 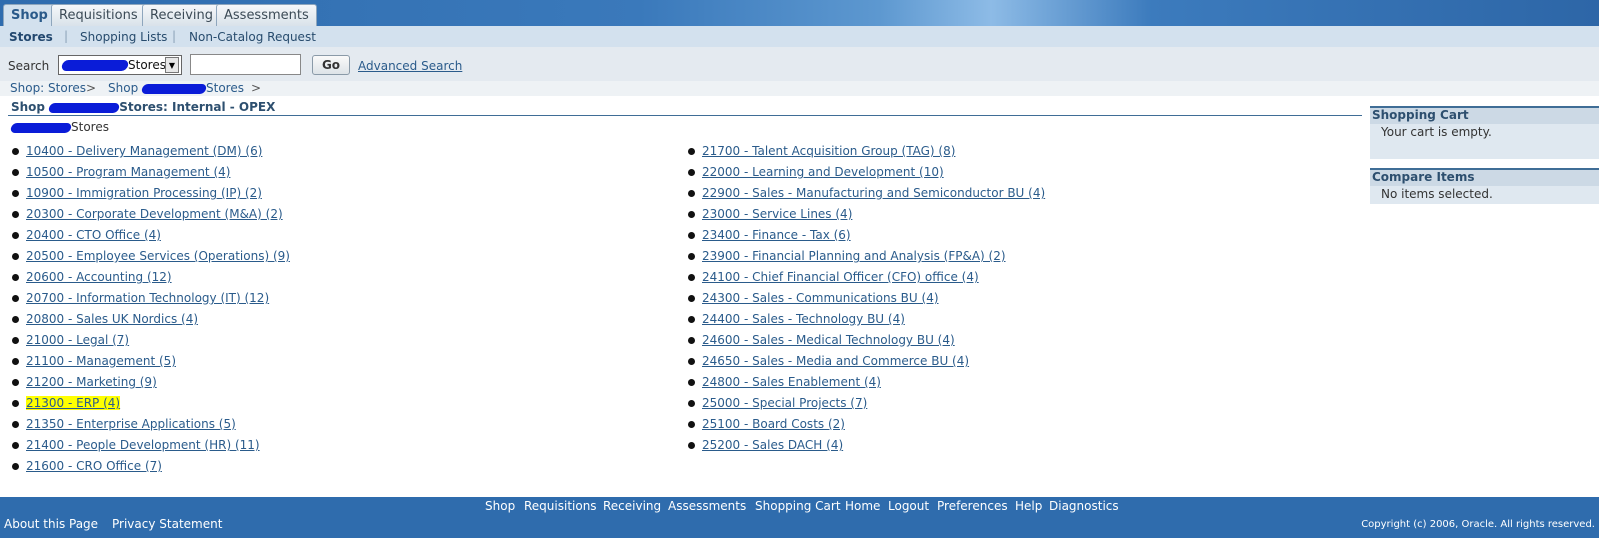 What do you see at coordinates (866, 447) in the screenshot?
I see `store-list-item: 25200 - Sales DACH (4)` at bounding box center [866, 447].